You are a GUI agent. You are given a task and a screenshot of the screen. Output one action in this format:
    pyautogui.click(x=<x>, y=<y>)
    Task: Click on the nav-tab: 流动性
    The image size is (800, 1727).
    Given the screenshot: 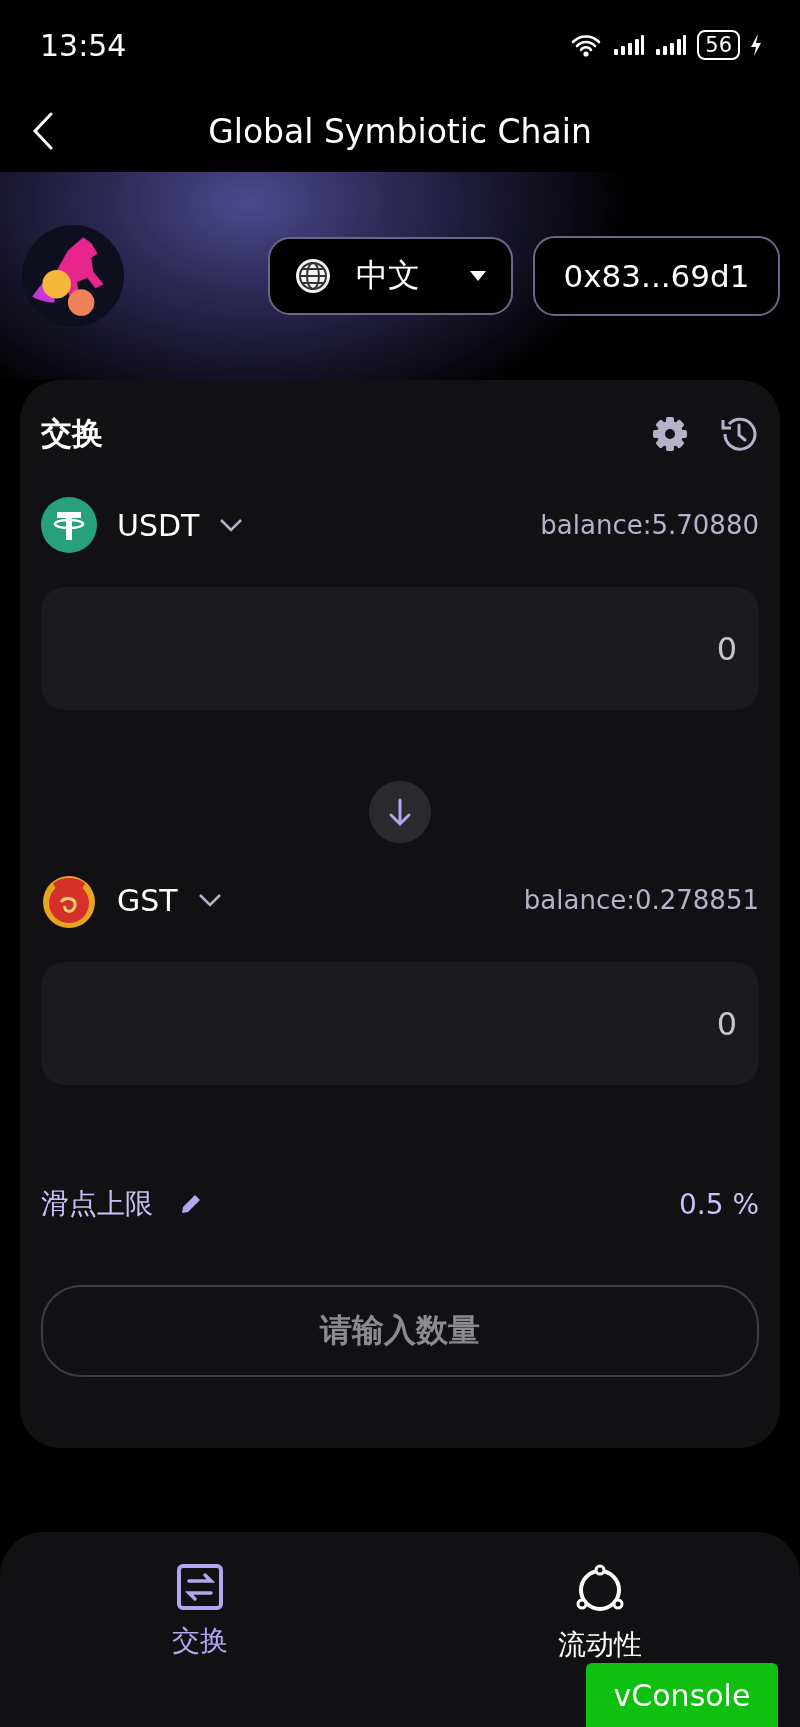 What is the action you would take?
    pyautogui.click(x=600, y=1598)
    